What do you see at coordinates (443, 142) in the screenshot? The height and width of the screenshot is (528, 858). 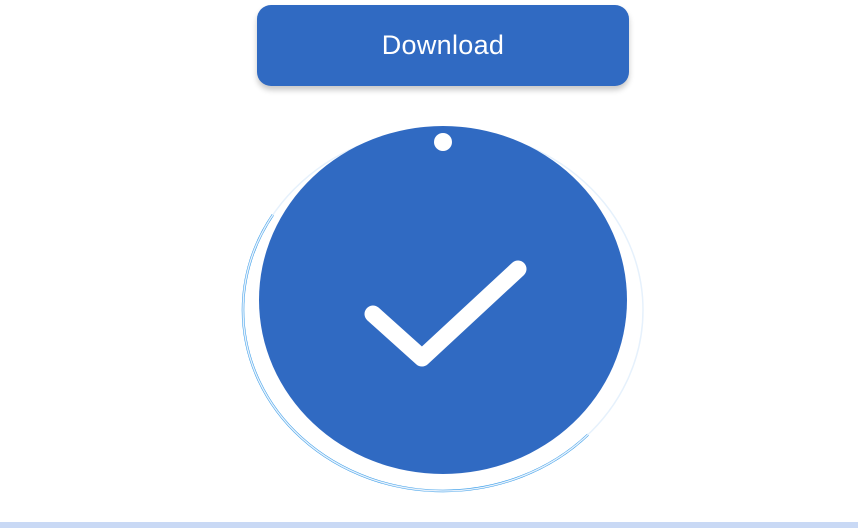 I see `progress-dot` at bounding box center [443, 142].